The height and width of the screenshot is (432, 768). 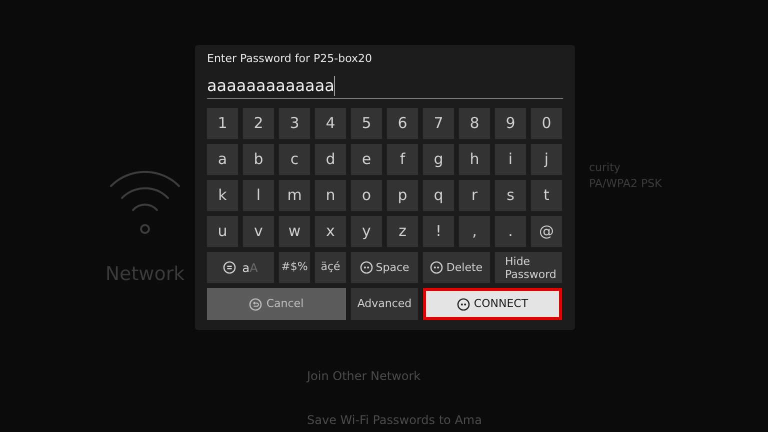 What do you see at coordinates (474, 123) in the screenshot?
I see `keyboard-key: 8` at bounding box center [474, 123].